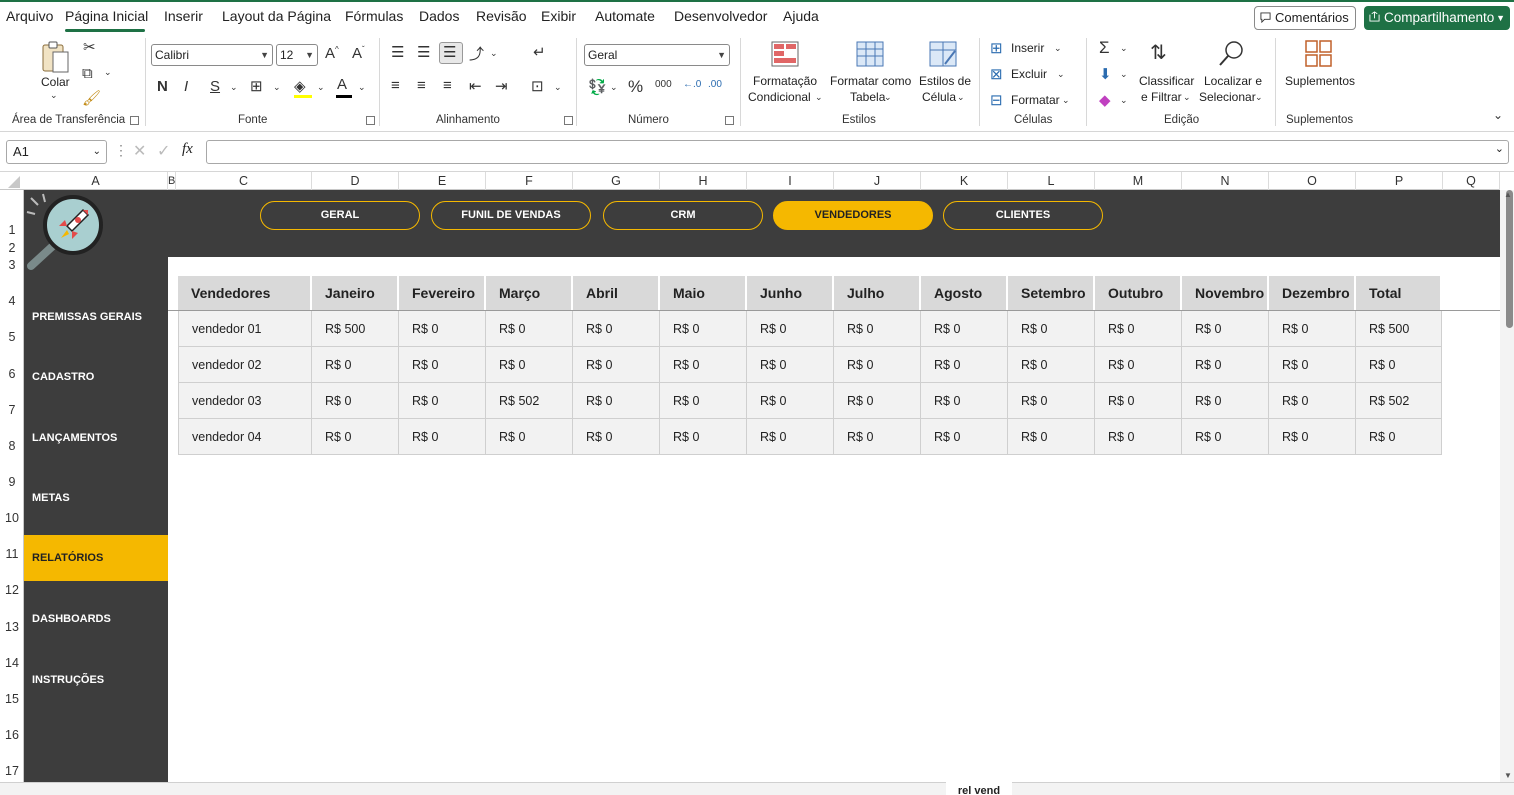 This screenshot has height=795, width=1514. What do you see at coordinates (96, 317) in the screenshot?
I see `side-nav-premissas-gerais: PREMISSAS GERAIS` at bounding box center [96, 317].